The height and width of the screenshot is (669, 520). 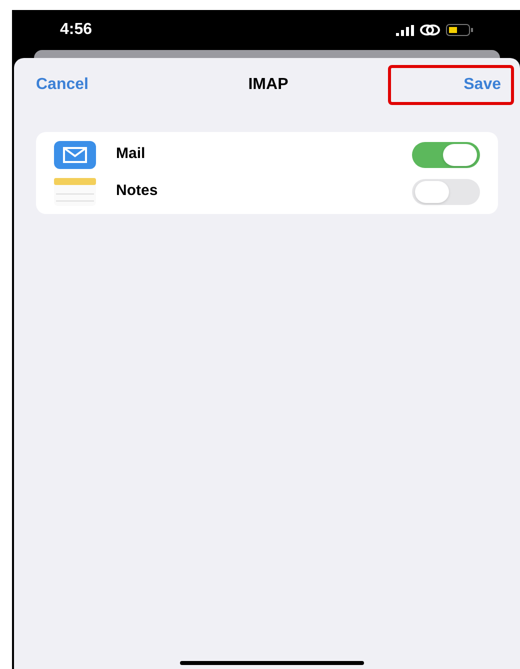 I want to click on signal-icon, so click(x=405, y=30).